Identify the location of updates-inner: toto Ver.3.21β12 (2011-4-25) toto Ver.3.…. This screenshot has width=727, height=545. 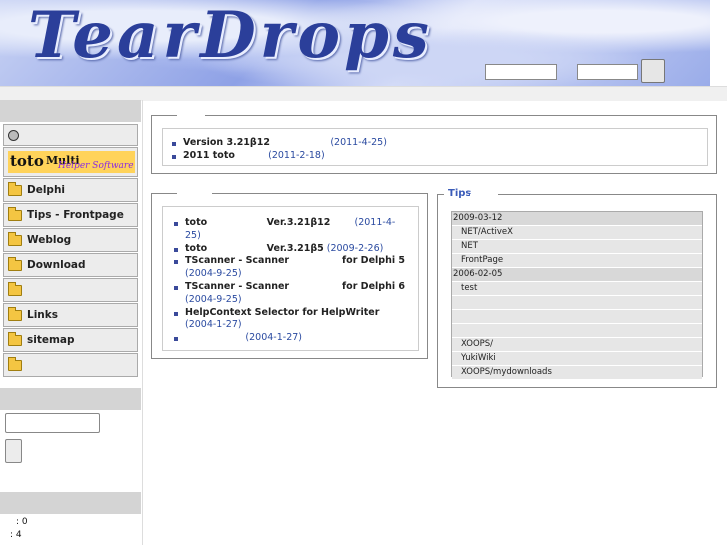
(290, 278).